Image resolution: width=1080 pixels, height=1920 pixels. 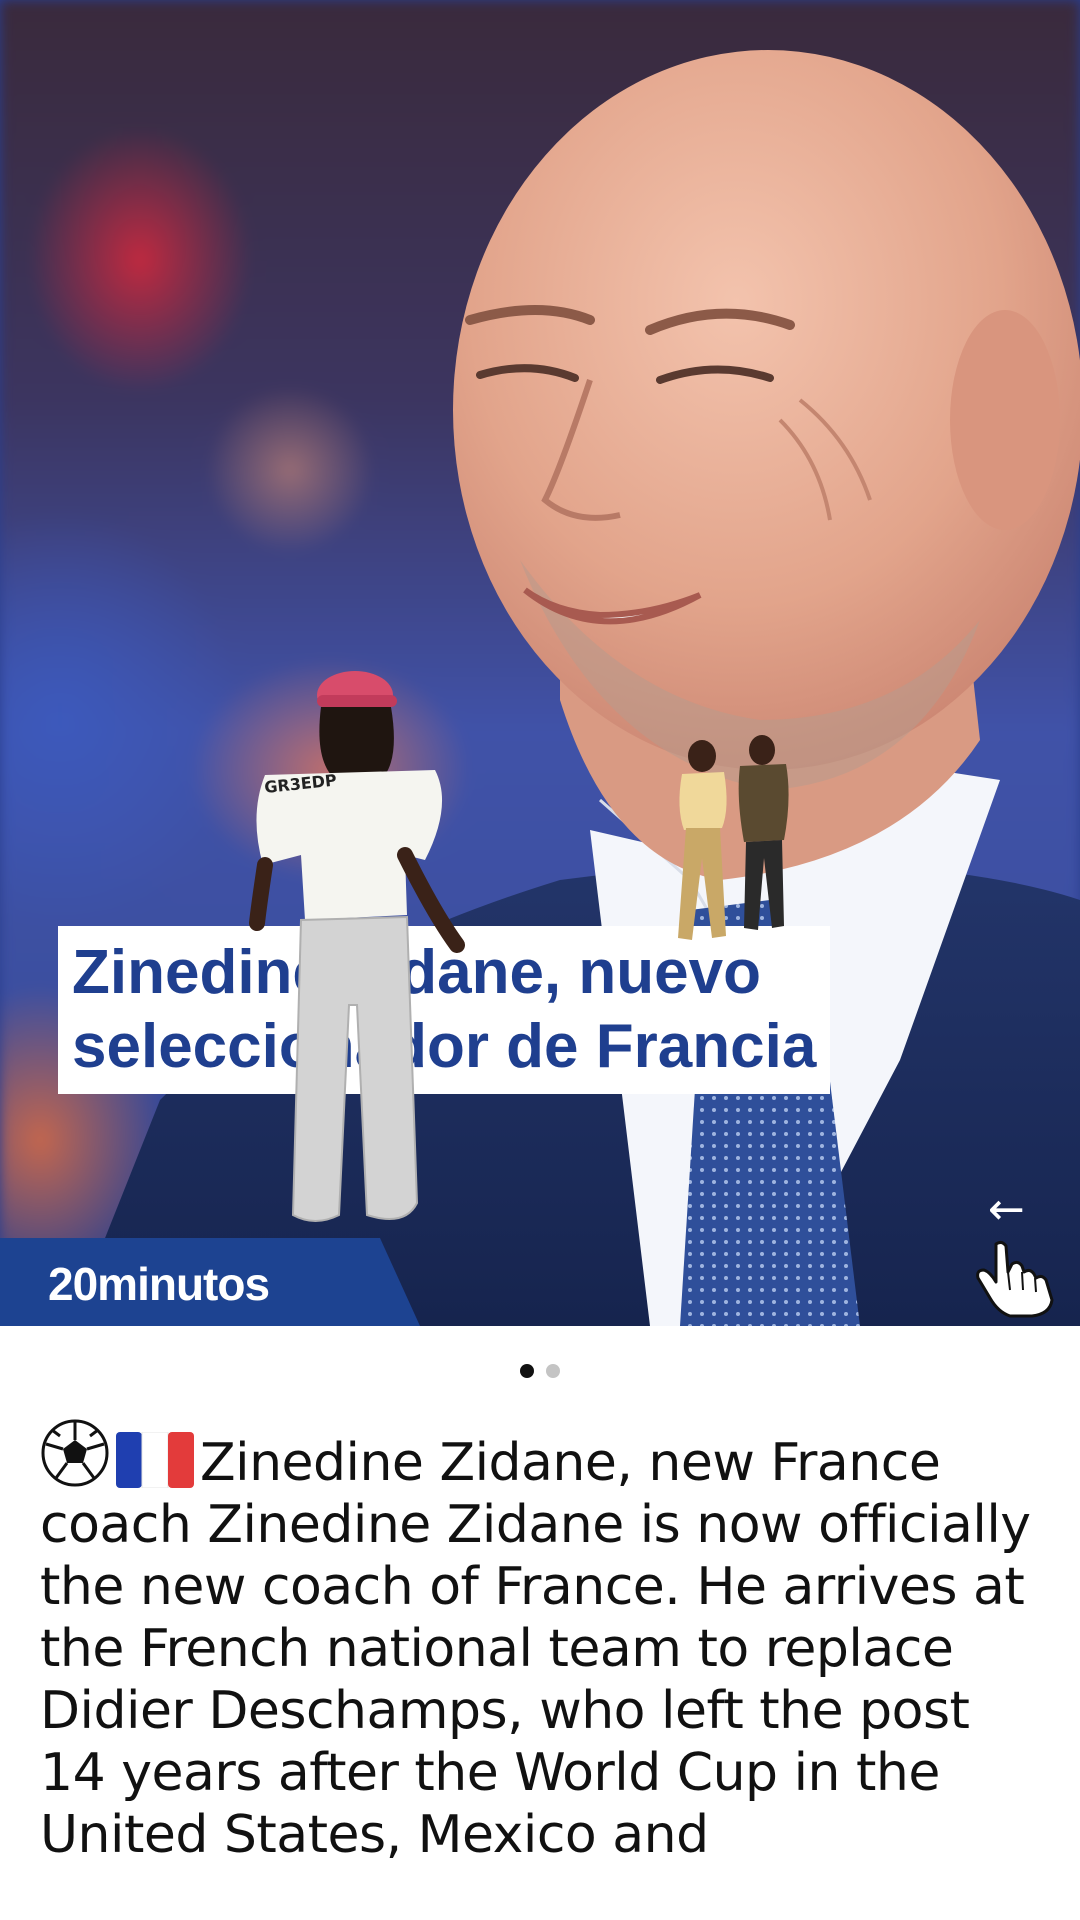 I want to click on carousel-pagination, so click(x=540, y=1371).